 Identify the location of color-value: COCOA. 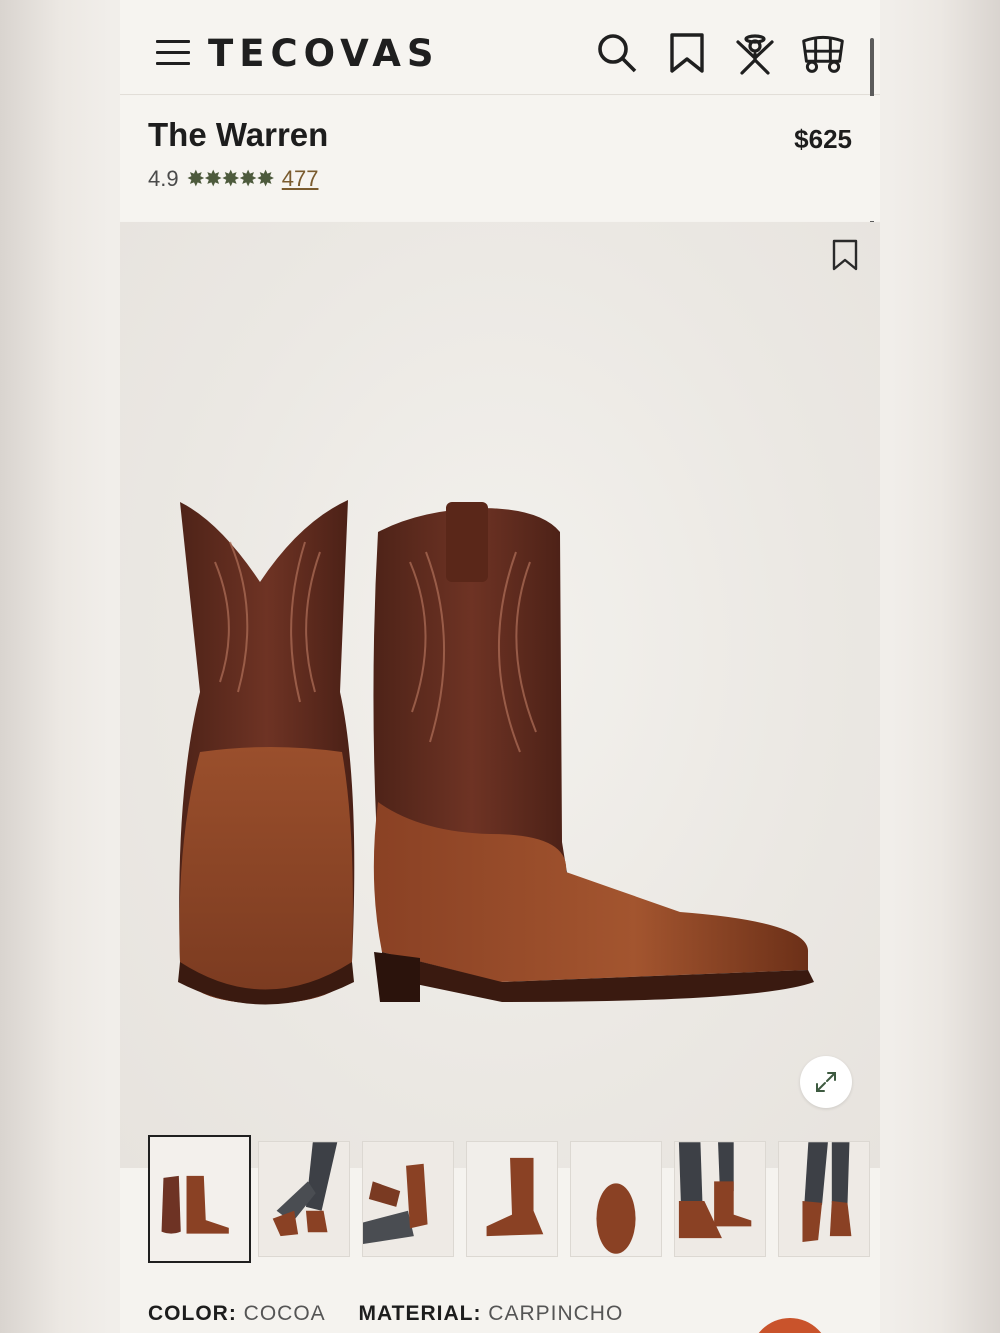
(284, 1313).